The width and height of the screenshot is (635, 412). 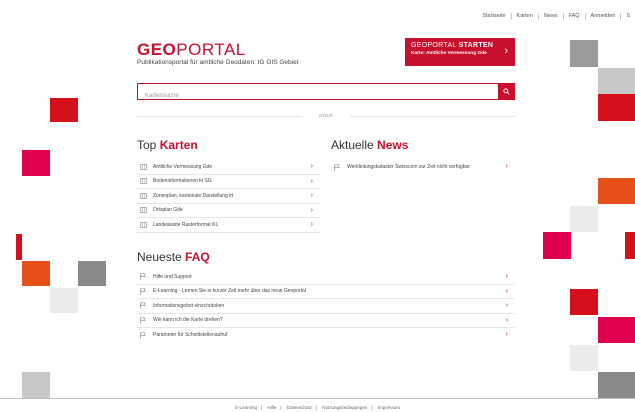 What do you see at coordinates (493, 16) in the screenshot?
I see `nav-startseite: Startseite` at bounding box center [493, 16].